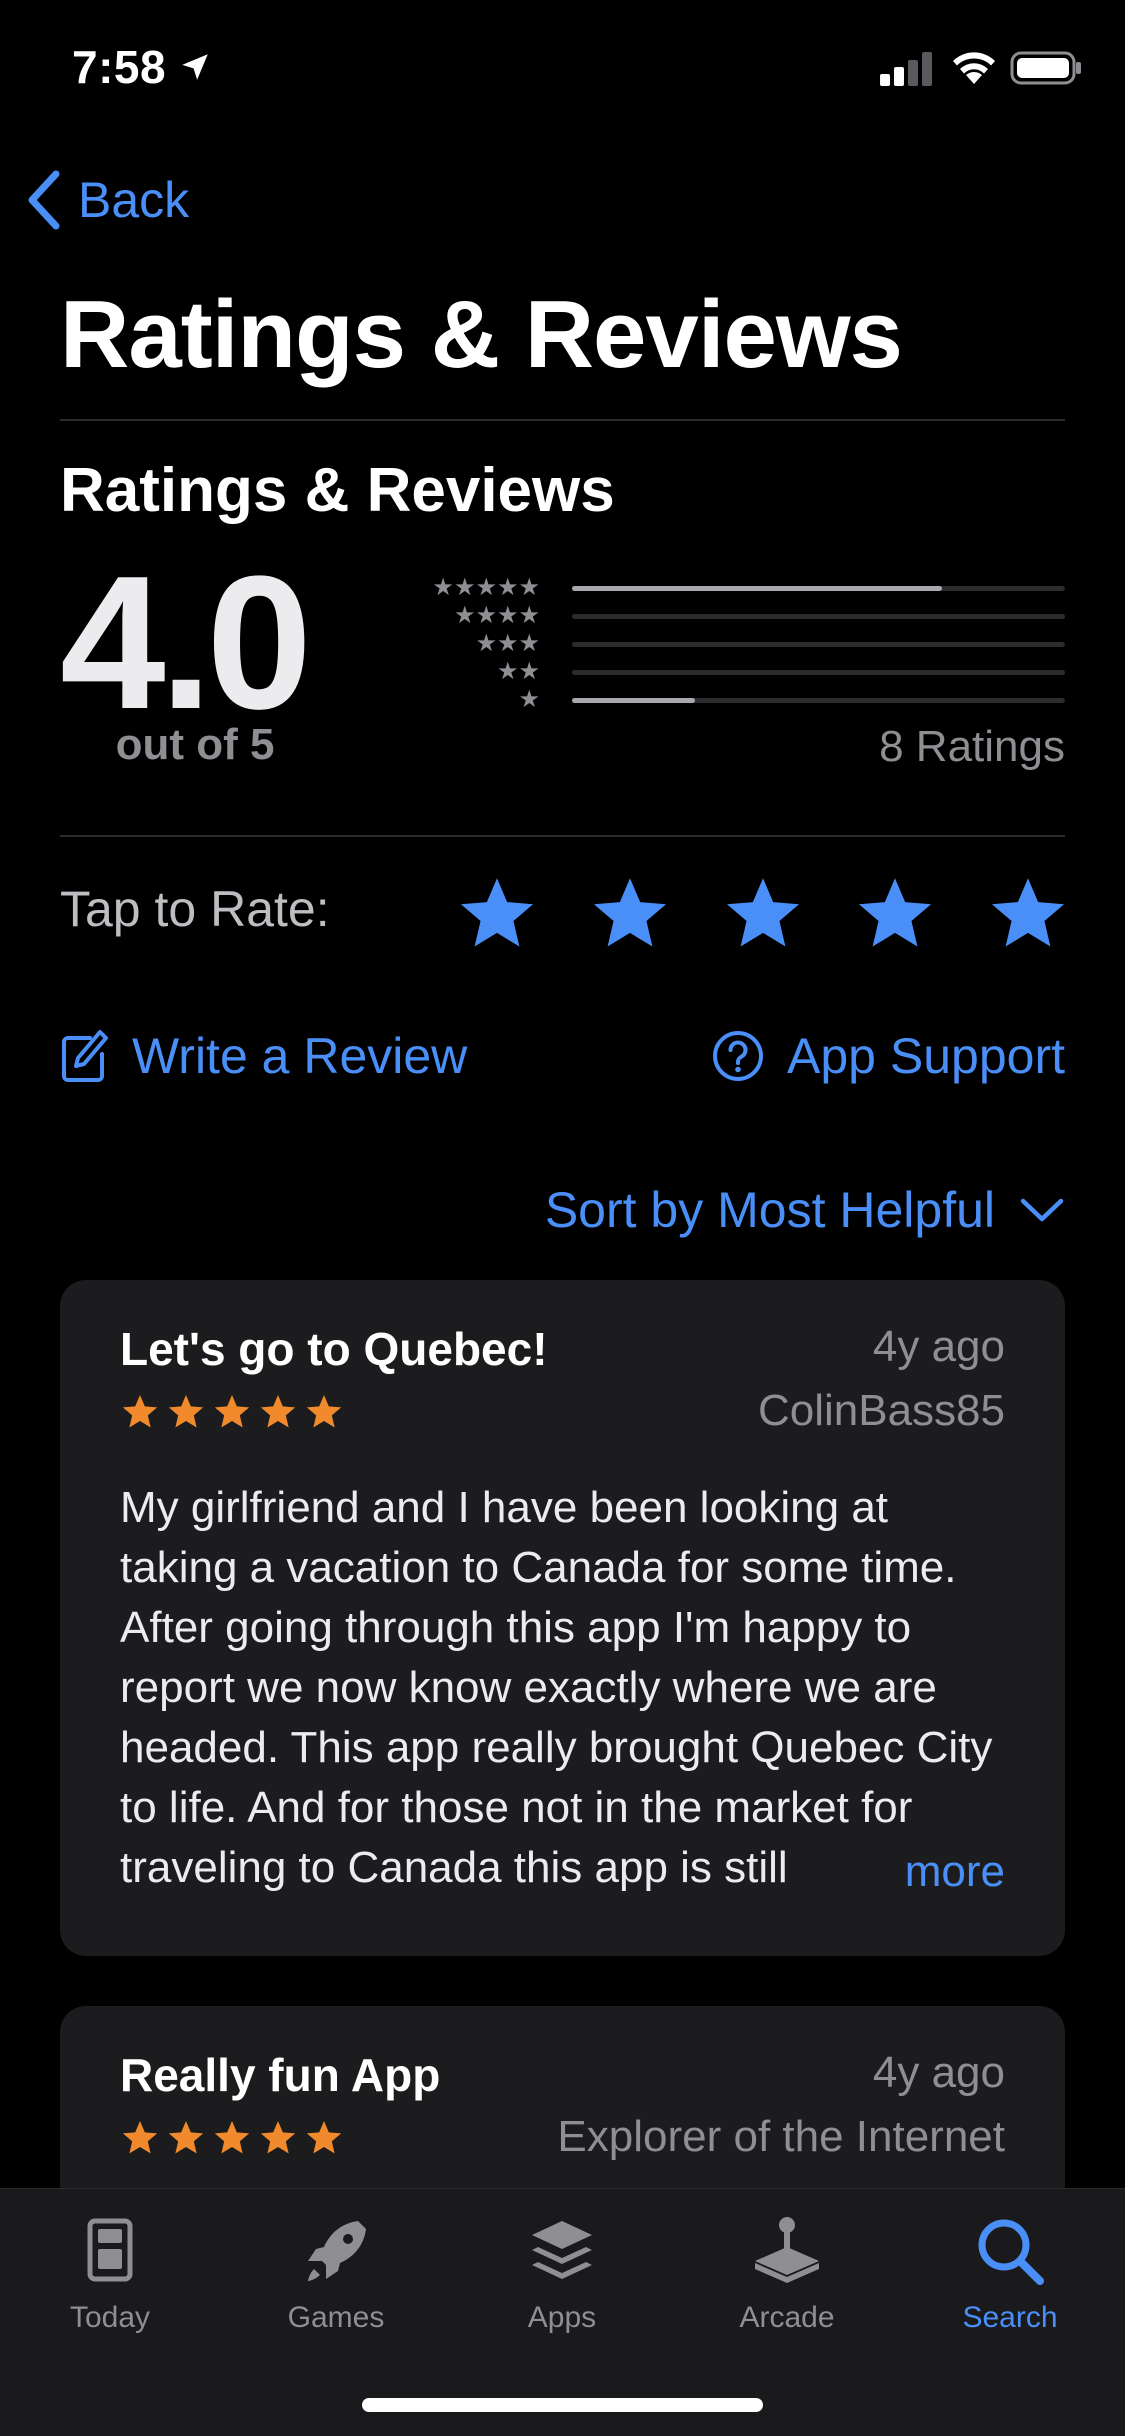  I want to click on rate-stars, so click(762, 914).